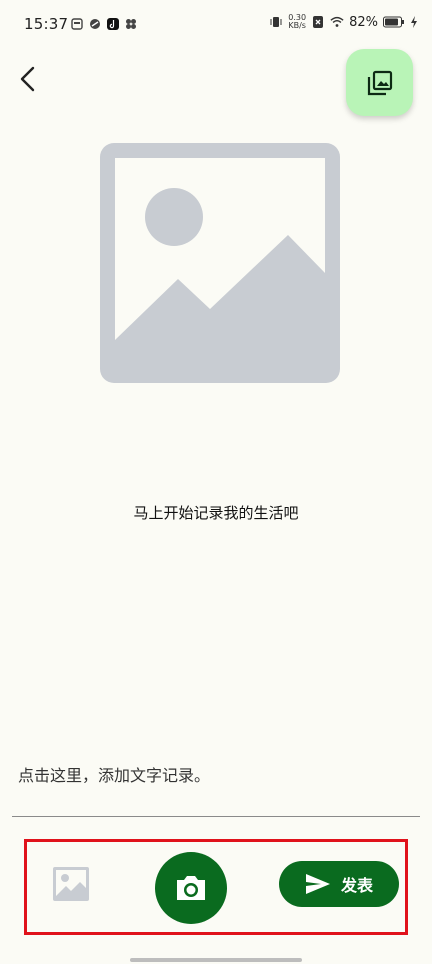 The image size is (432, 964). I want to click on back-button, so click(27, 79).